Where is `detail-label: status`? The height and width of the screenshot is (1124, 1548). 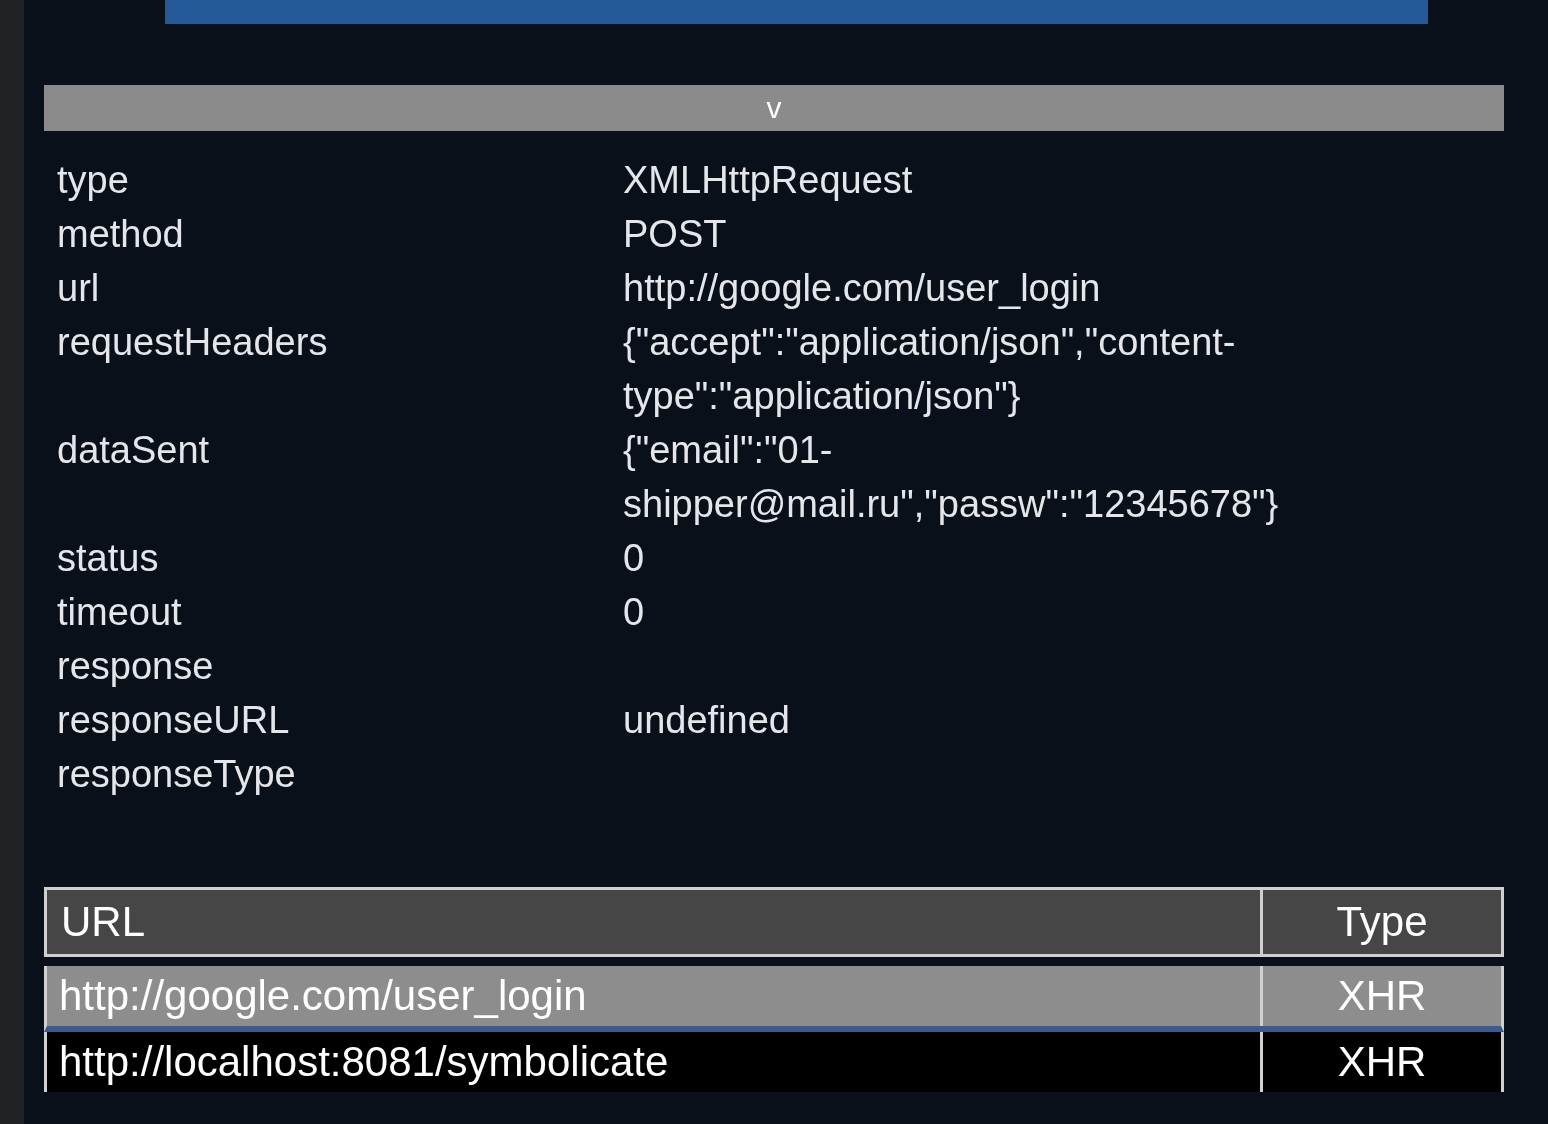 detail-label: status is located at coordinates (108, 558).